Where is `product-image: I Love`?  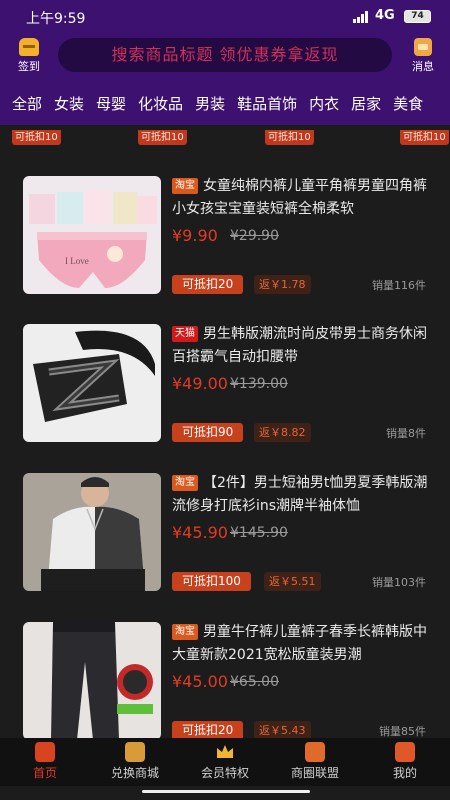 product-image: I Love is located at coordinates (92, 235).